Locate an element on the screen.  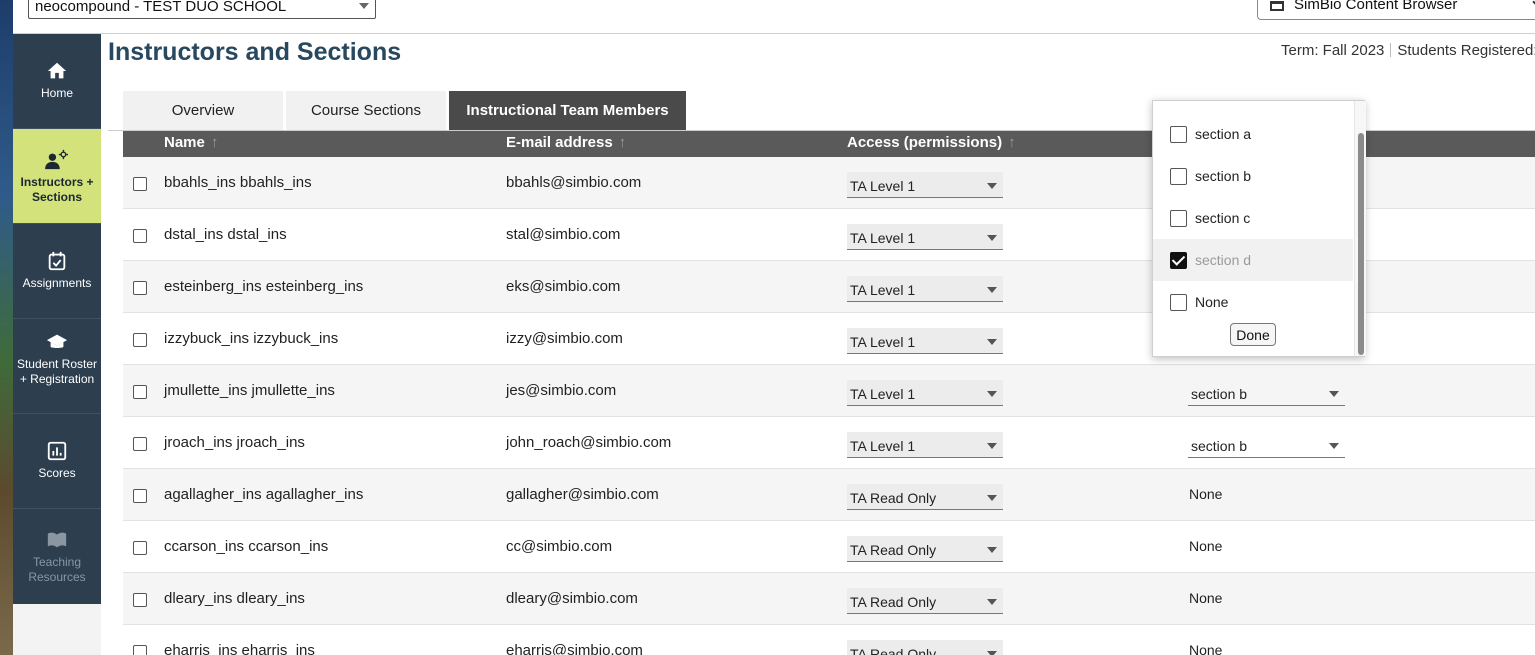
content-browser-select: SimBio Content Browser is located at coordinates (1396, 10).